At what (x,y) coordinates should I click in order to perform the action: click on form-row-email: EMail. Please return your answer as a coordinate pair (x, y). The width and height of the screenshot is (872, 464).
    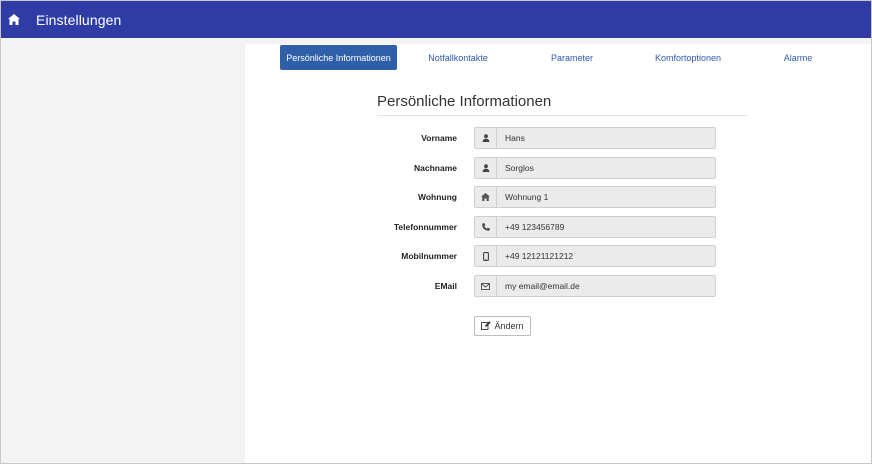
    Looking at the image, I should click on (547, 286).